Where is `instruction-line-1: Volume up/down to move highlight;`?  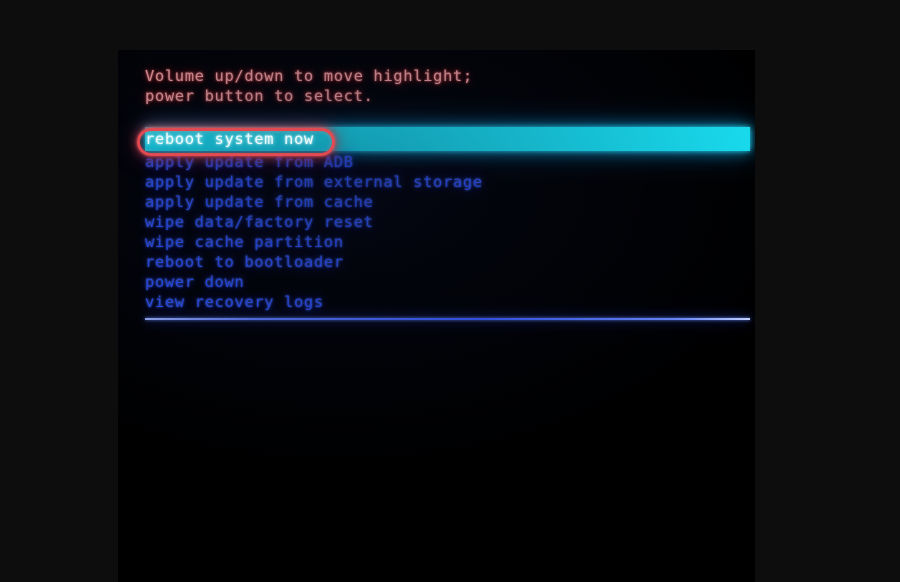
instruction-line-1: Volume up/down to move highlight; is located at coordinates (309, 76).